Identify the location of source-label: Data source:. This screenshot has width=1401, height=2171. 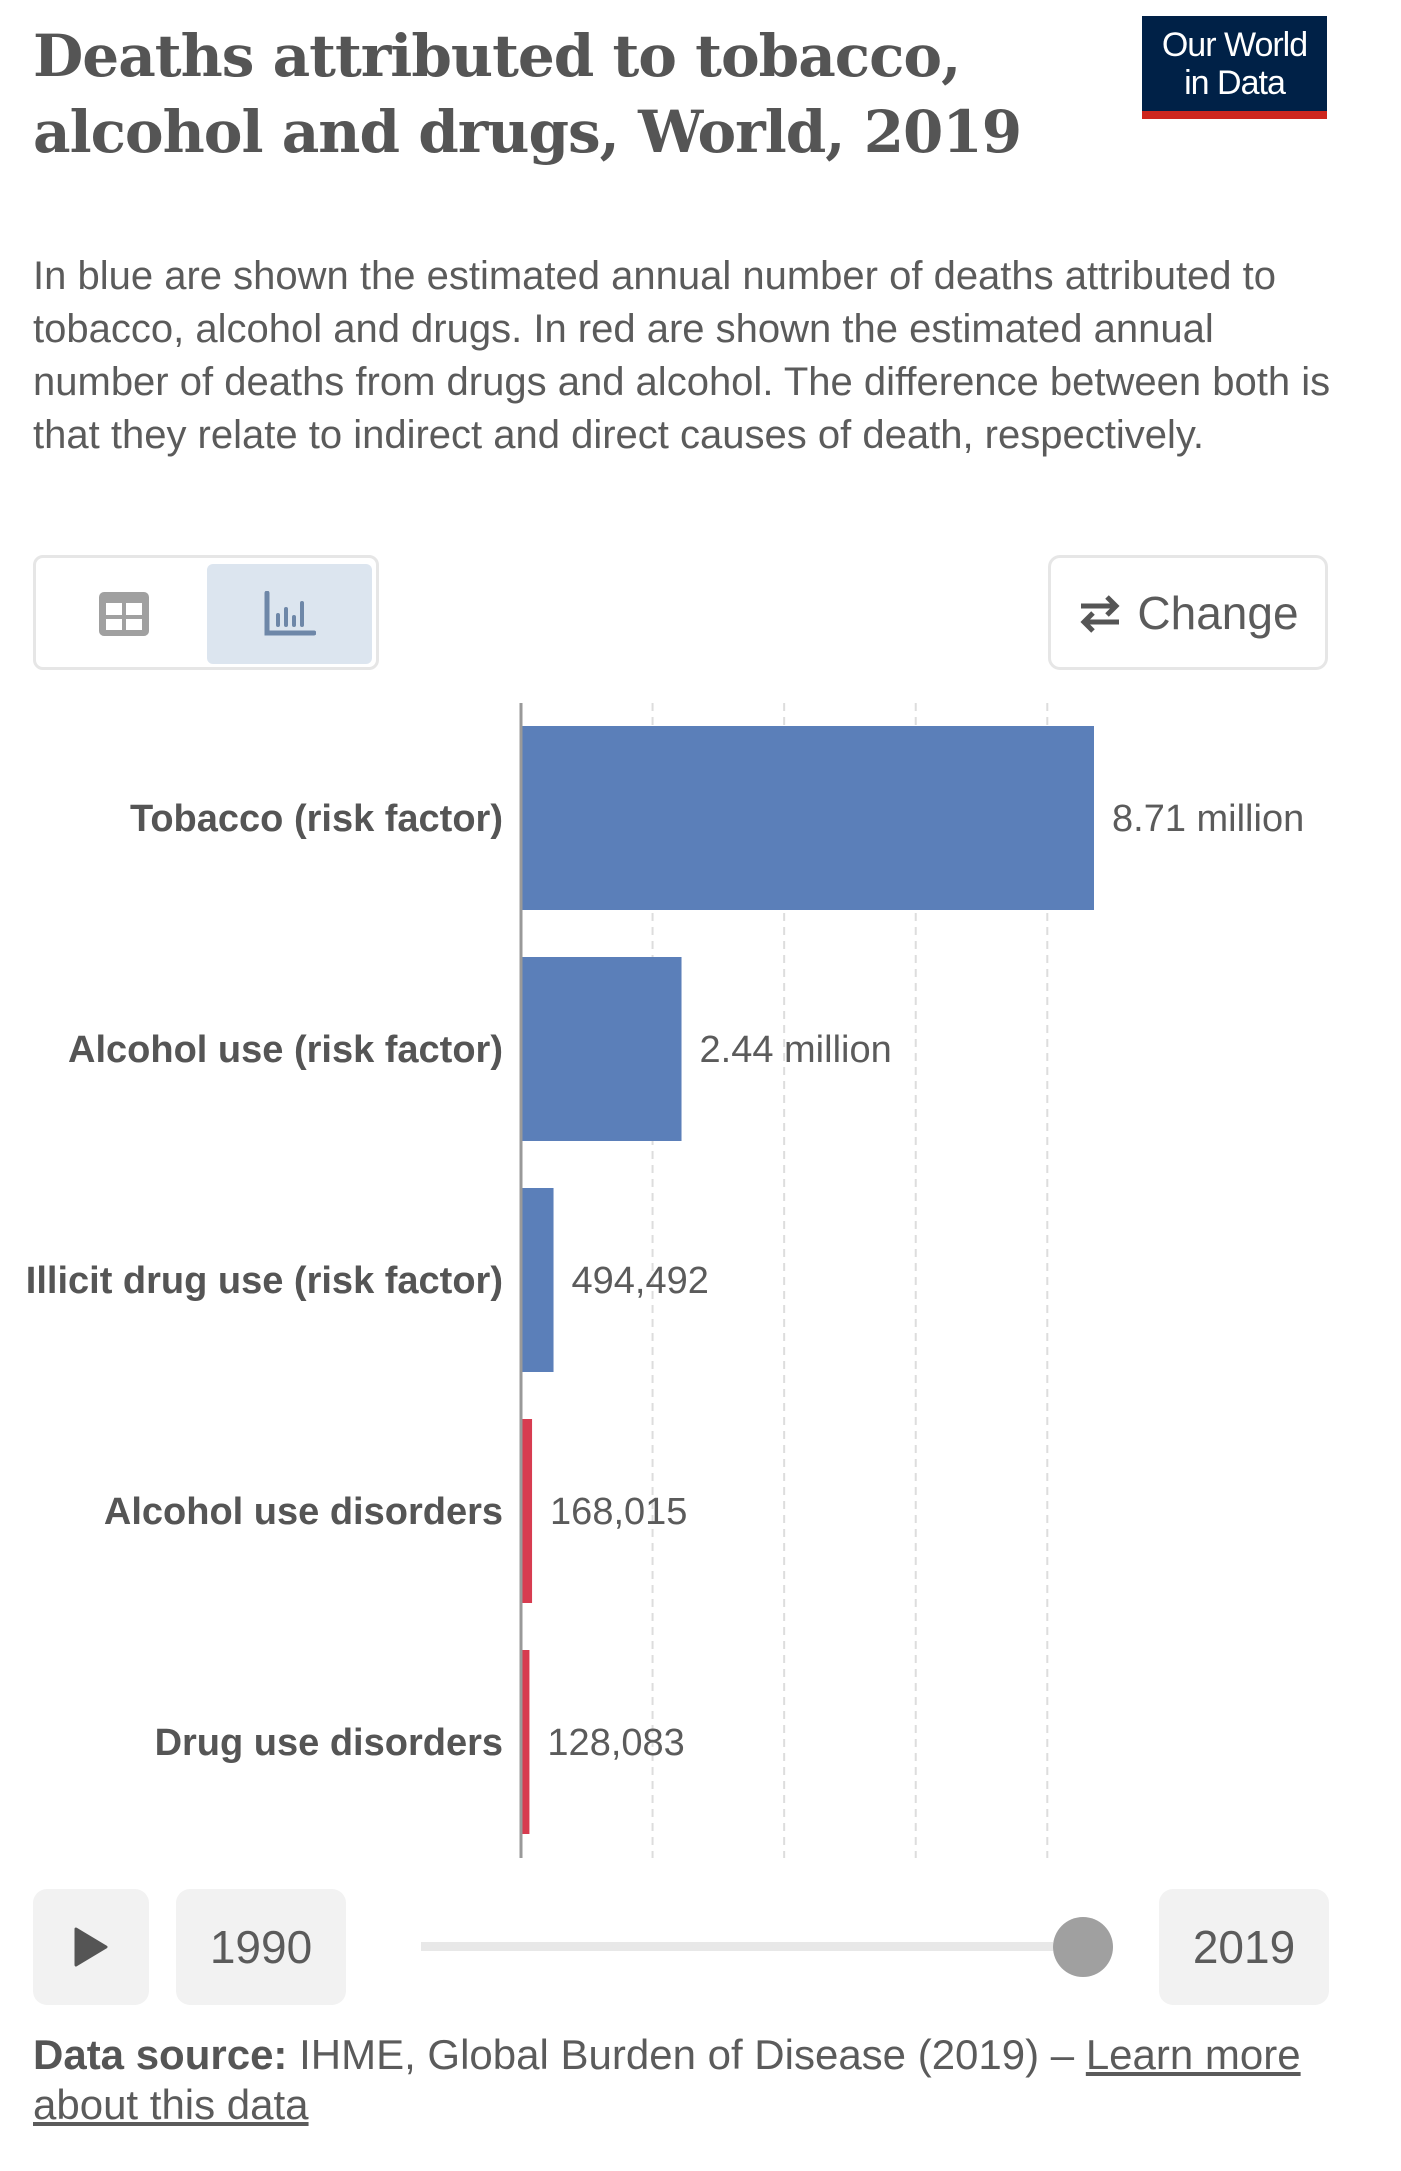
(160, 2054).